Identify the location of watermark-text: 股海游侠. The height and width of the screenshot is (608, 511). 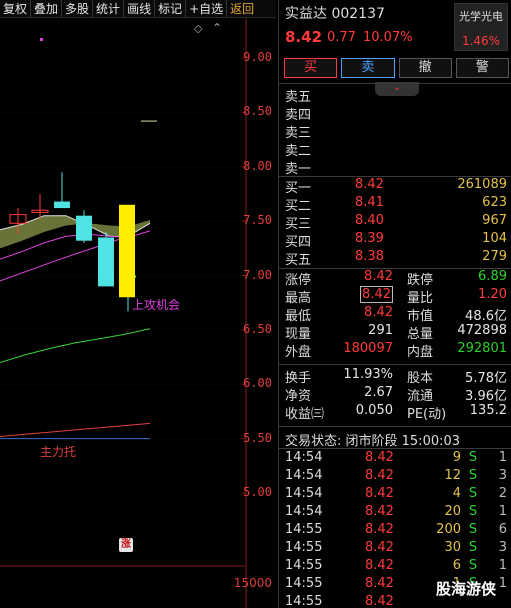
(466, 589).